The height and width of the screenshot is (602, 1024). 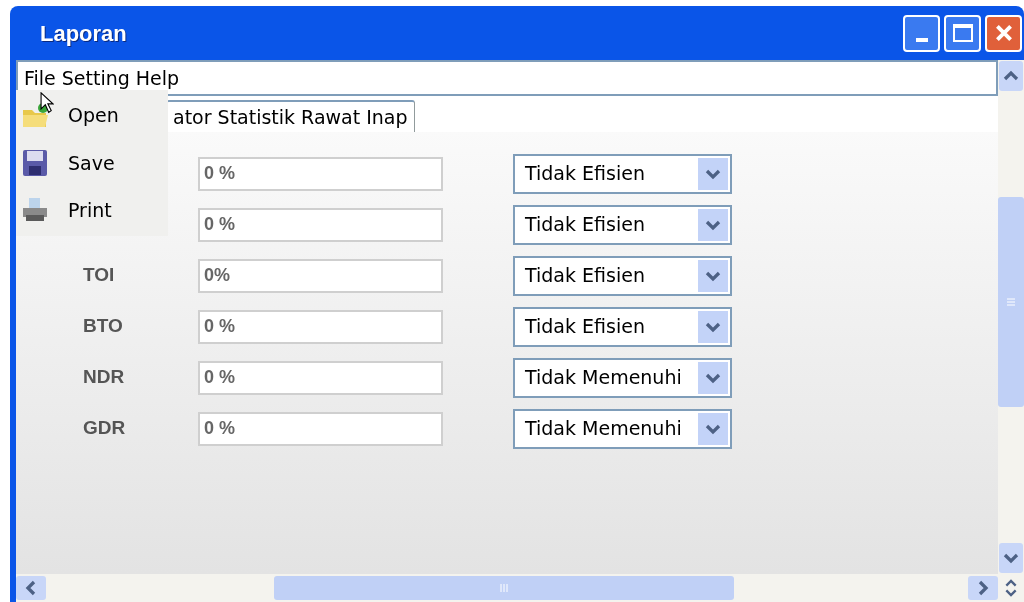 What do you see at coordinates (92, 163) in the screenshot?
I see `menu-option: Save` at bounding box center [92, 163].